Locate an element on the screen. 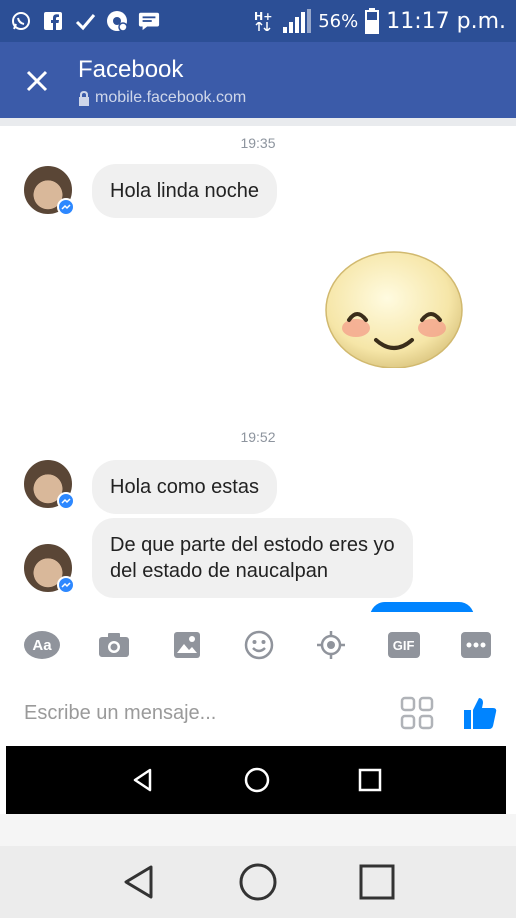 This screenshot has width=516, height=918. message-bubble: Hola como estas is located at coordinates (184, 487).